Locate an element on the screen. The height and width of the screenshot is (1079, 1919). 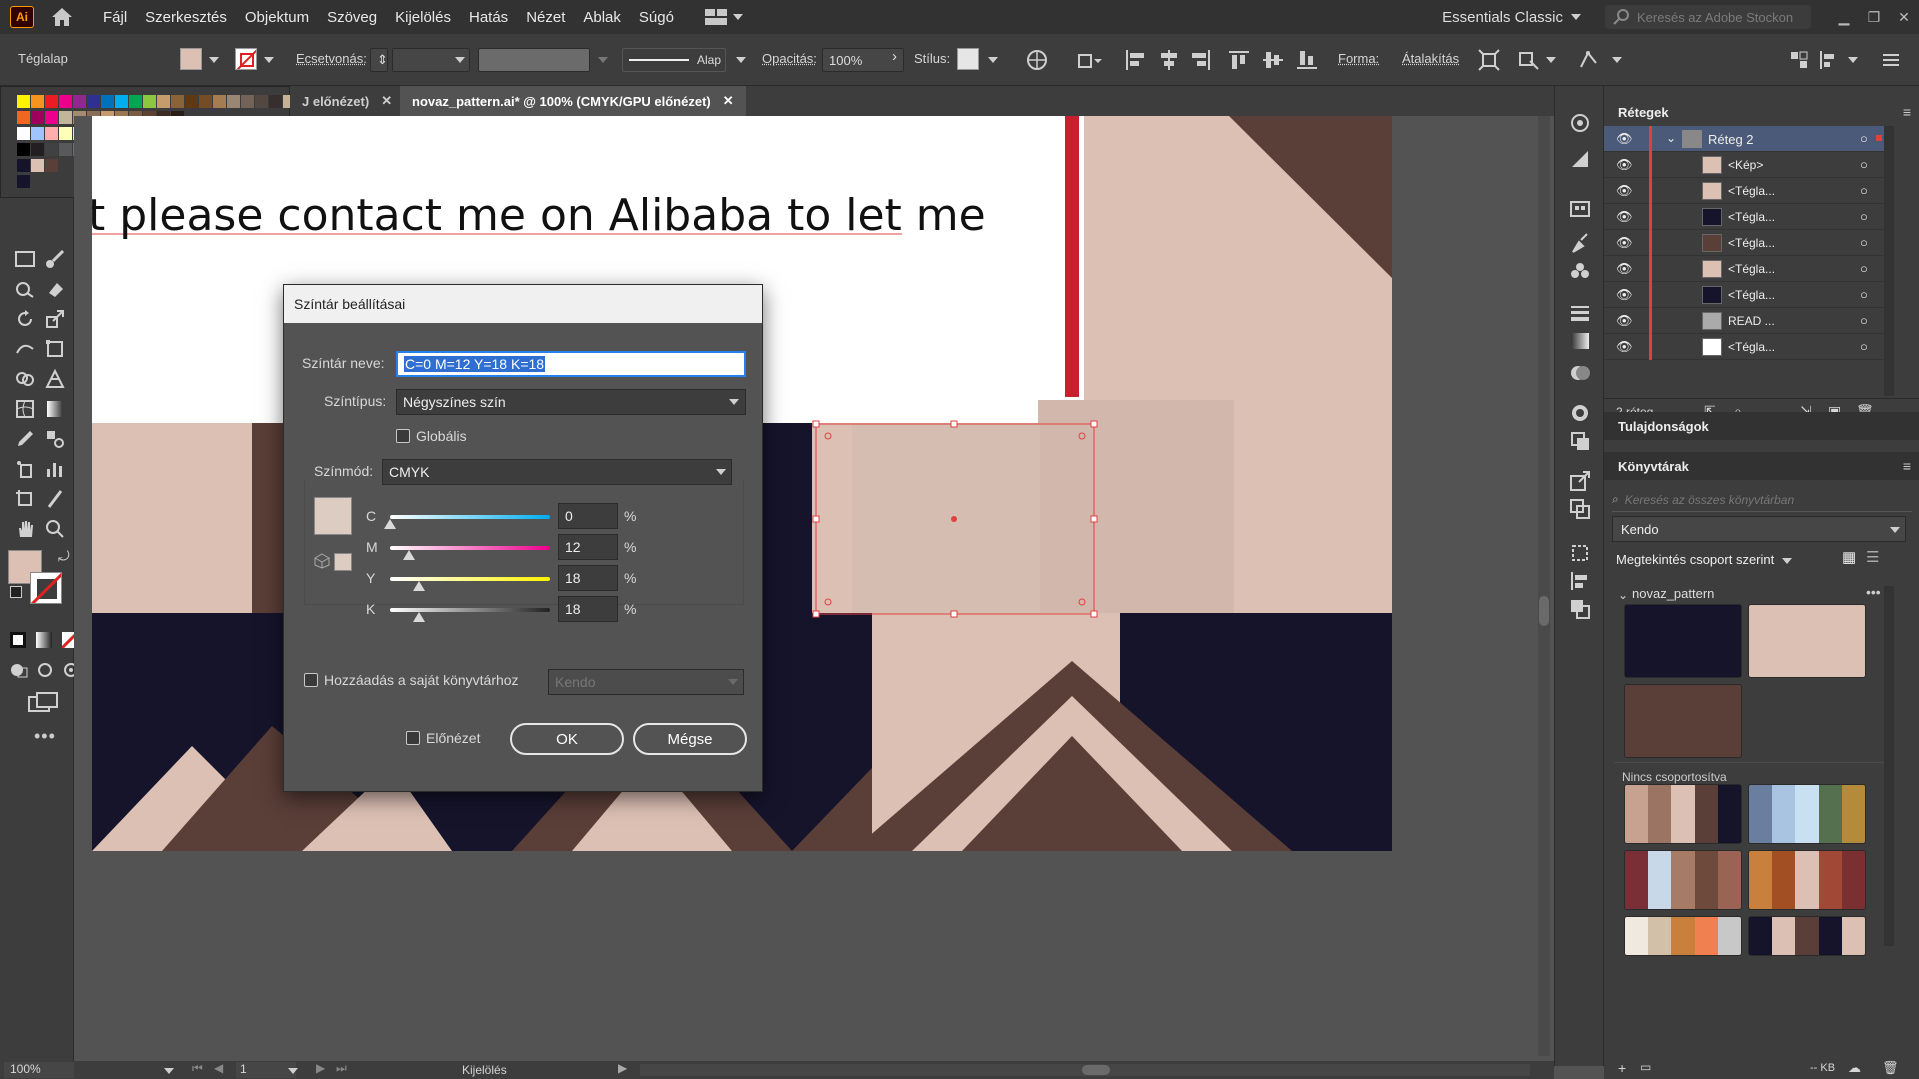
libraries-scrollbar is located at coordinates (1889, 766).